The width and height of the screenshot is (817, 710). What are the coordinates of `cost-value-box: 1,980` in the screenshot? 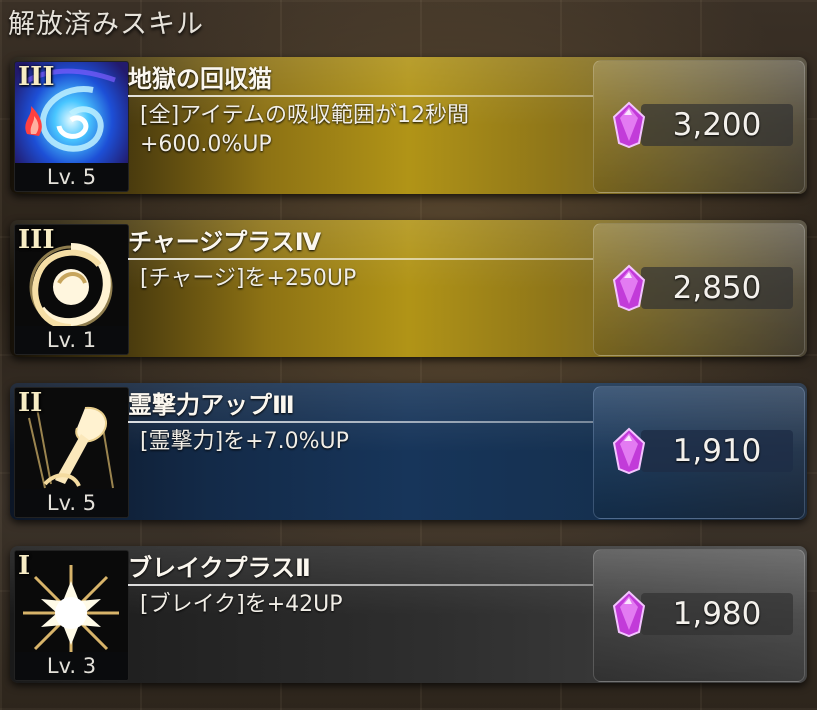 It's located at (717, 614).